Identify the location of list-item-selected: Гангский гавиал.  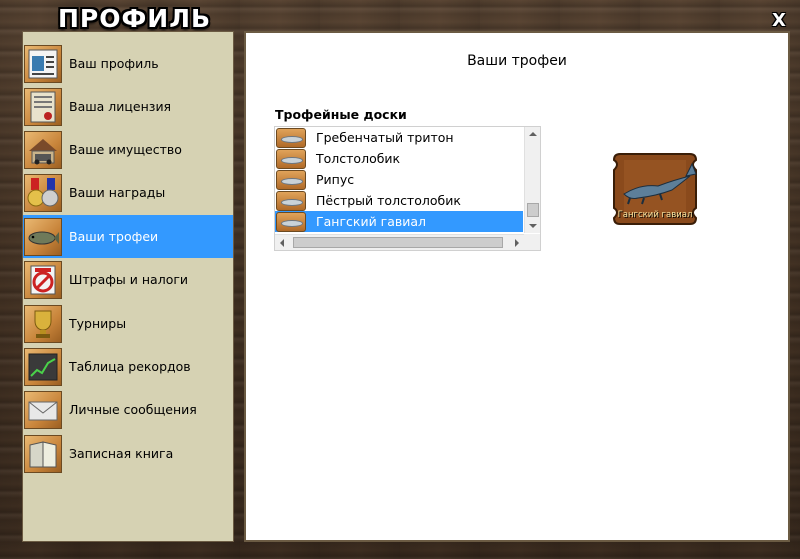
(399, 221).